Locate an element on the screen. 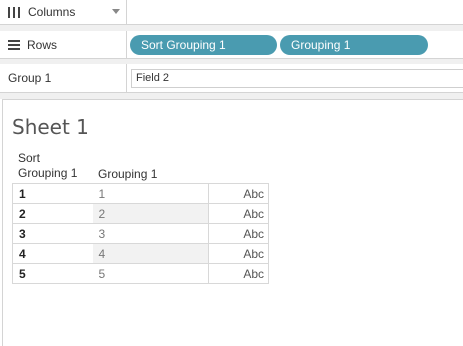 This screenshot has width=463, height=346. table-row: 1 1 Abc is located at coordinates (140, 193).